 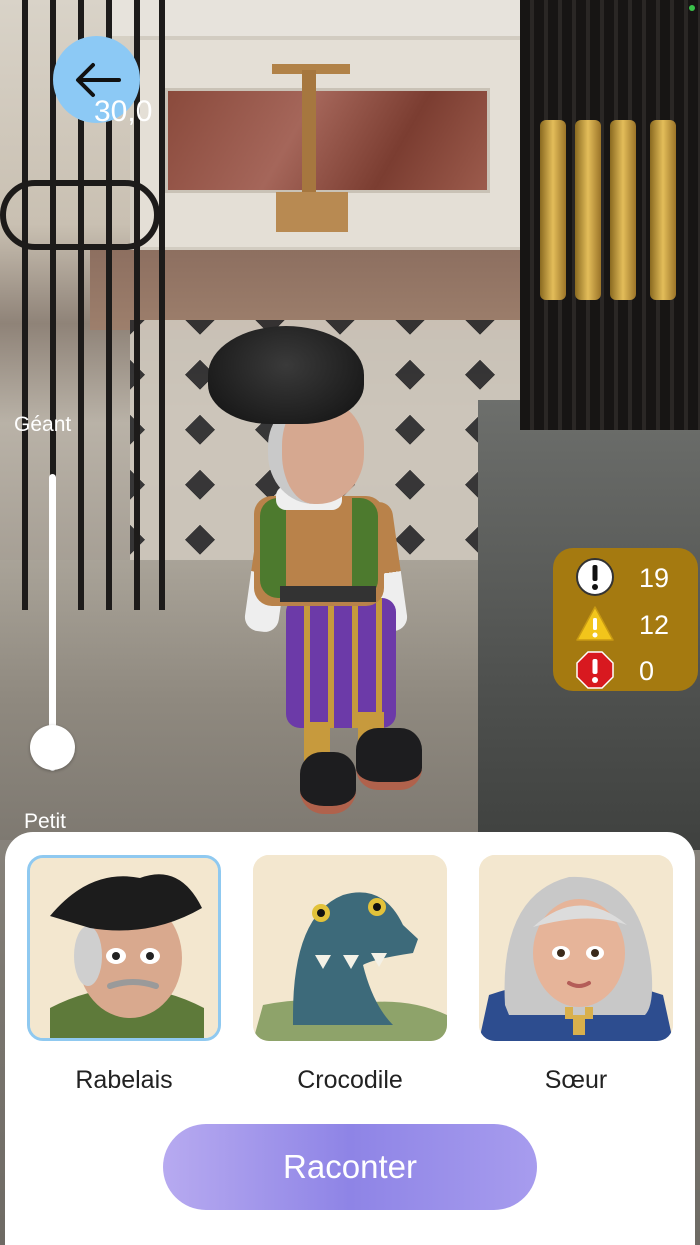 I want to click on size-slider-thumb, so click(x=52, y=747).